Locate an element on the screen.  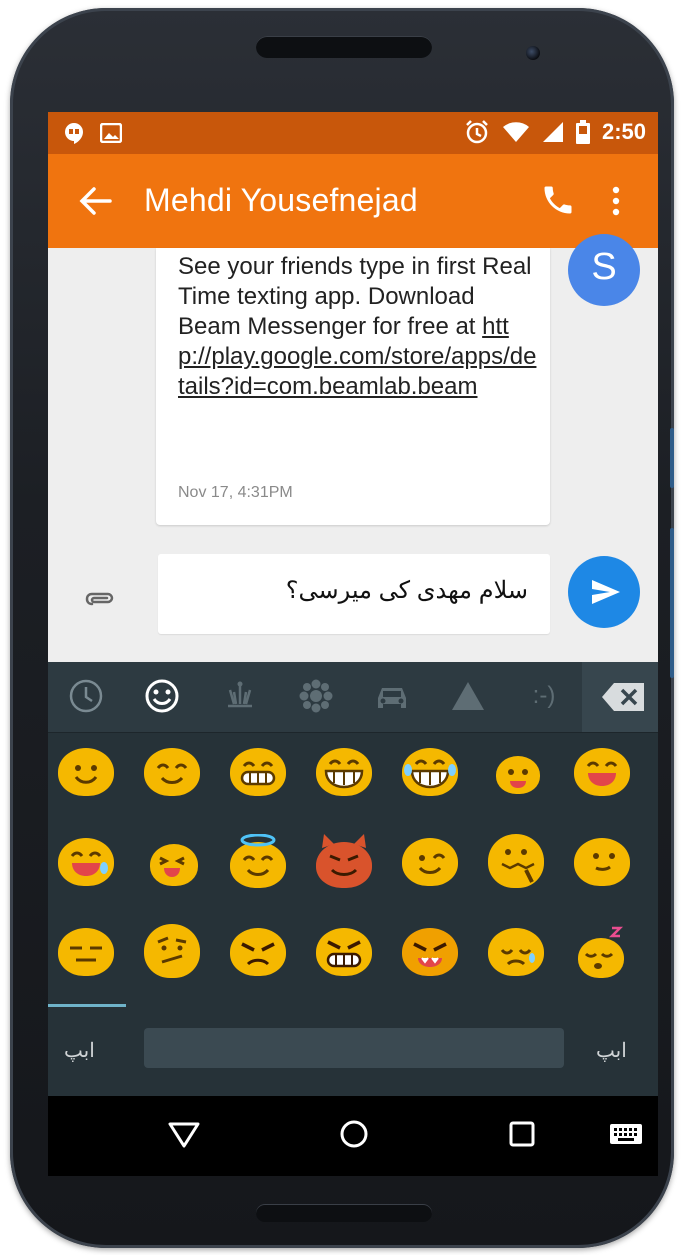
language-switch-right: ابپ is located at coordinates (611, 1050).